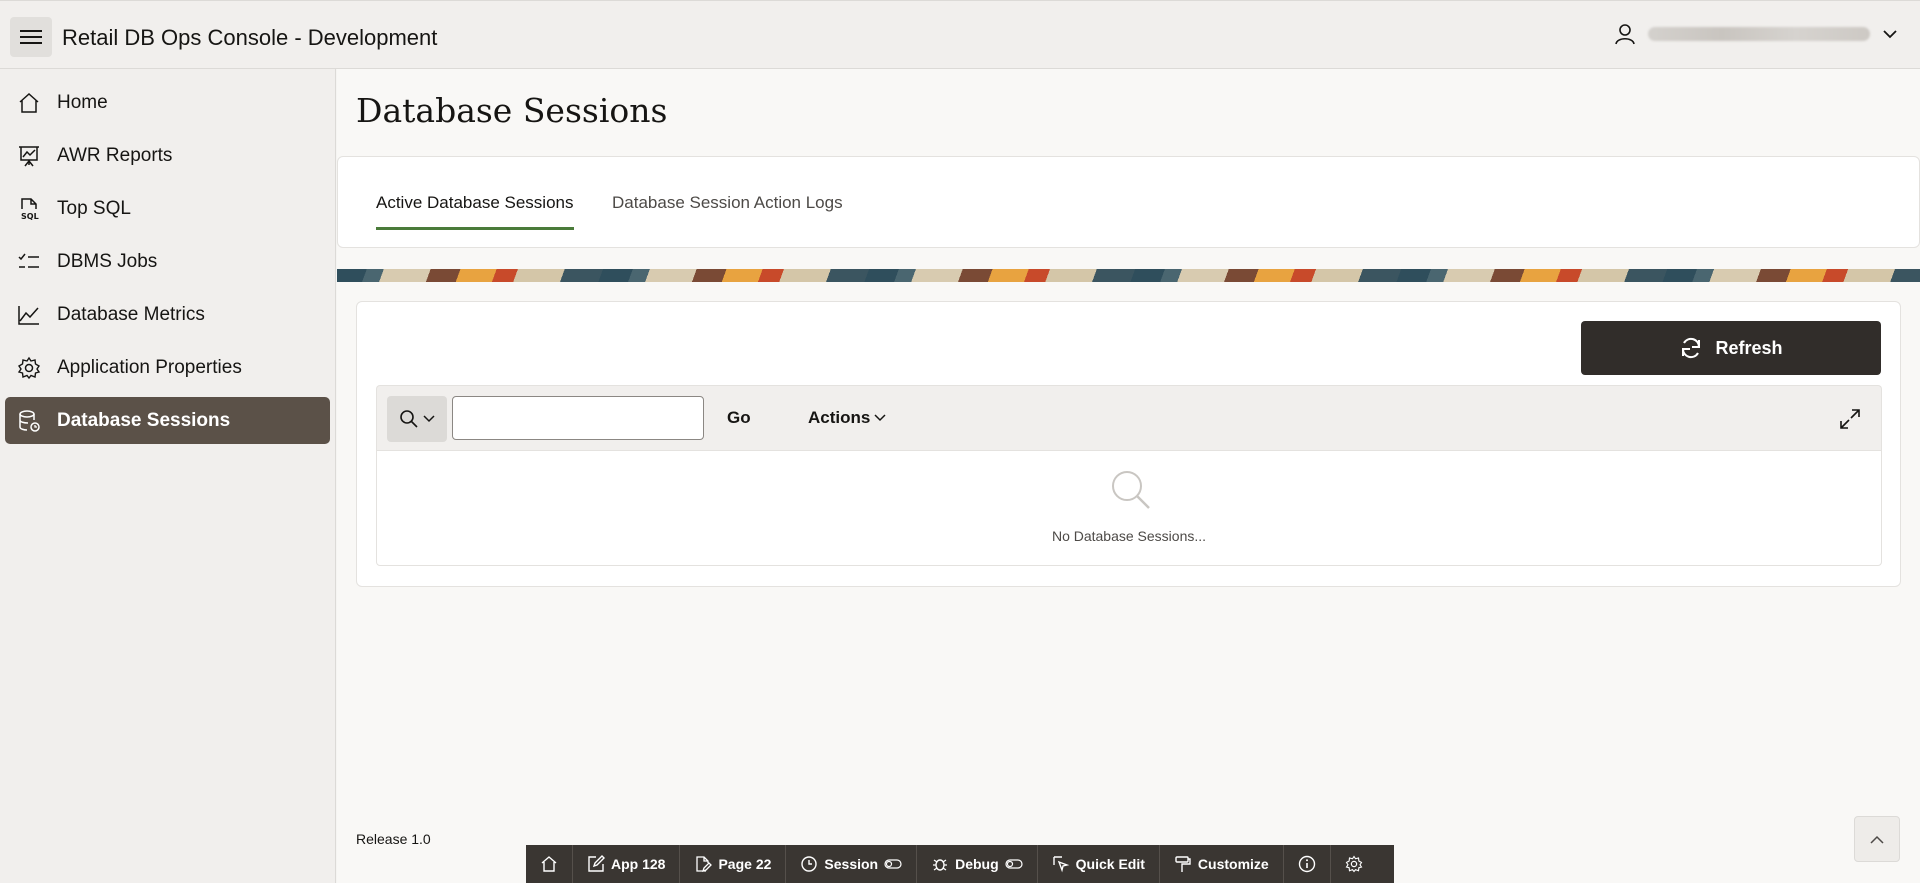  I want to click on sidebar-item-label: AWR Reports, so click(115, 155).